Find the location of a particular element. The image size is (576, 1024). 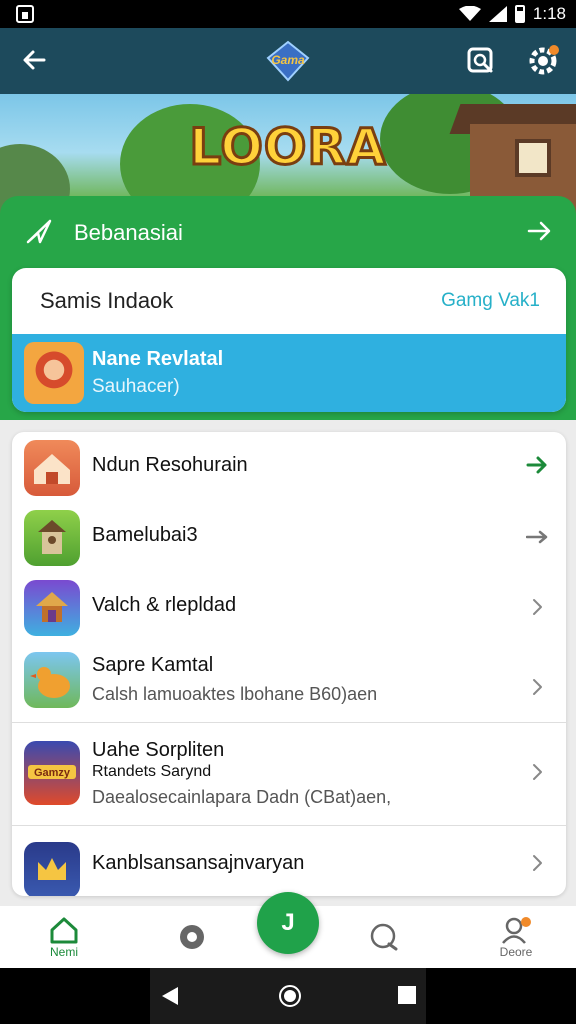

nav-home: Nemi is located at coordinates (64, 937).